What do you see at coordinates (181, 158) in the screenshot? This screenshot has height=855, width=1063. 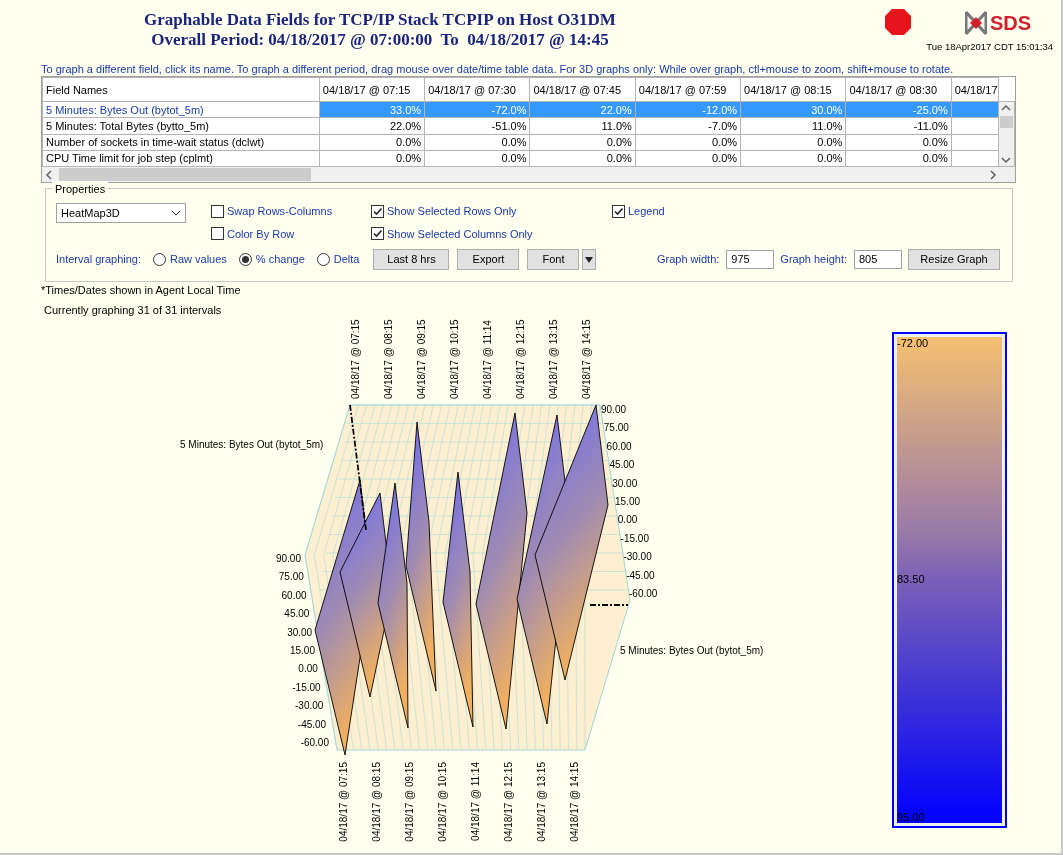 I see `field-name: CPU Time limit for job step (cplmt)` at bounding box center [181, 158].